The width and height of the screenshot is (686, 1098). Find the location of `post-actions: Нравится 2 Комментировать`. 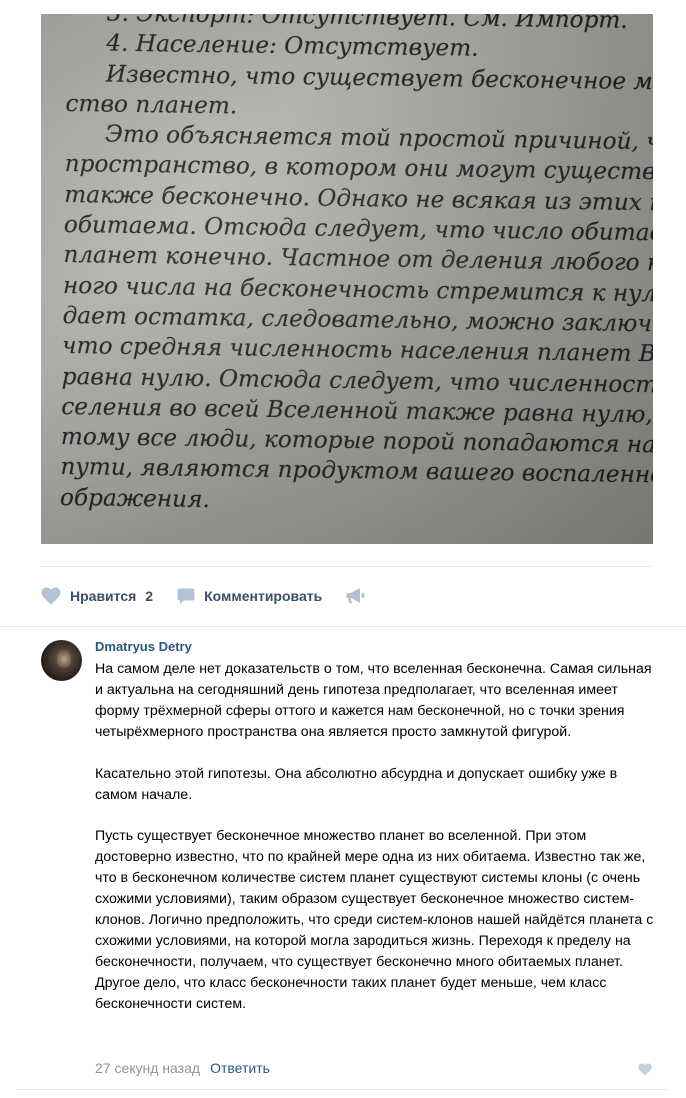

post-actions: Нравится 2 Комментировать is located at coordinates (203, 596).